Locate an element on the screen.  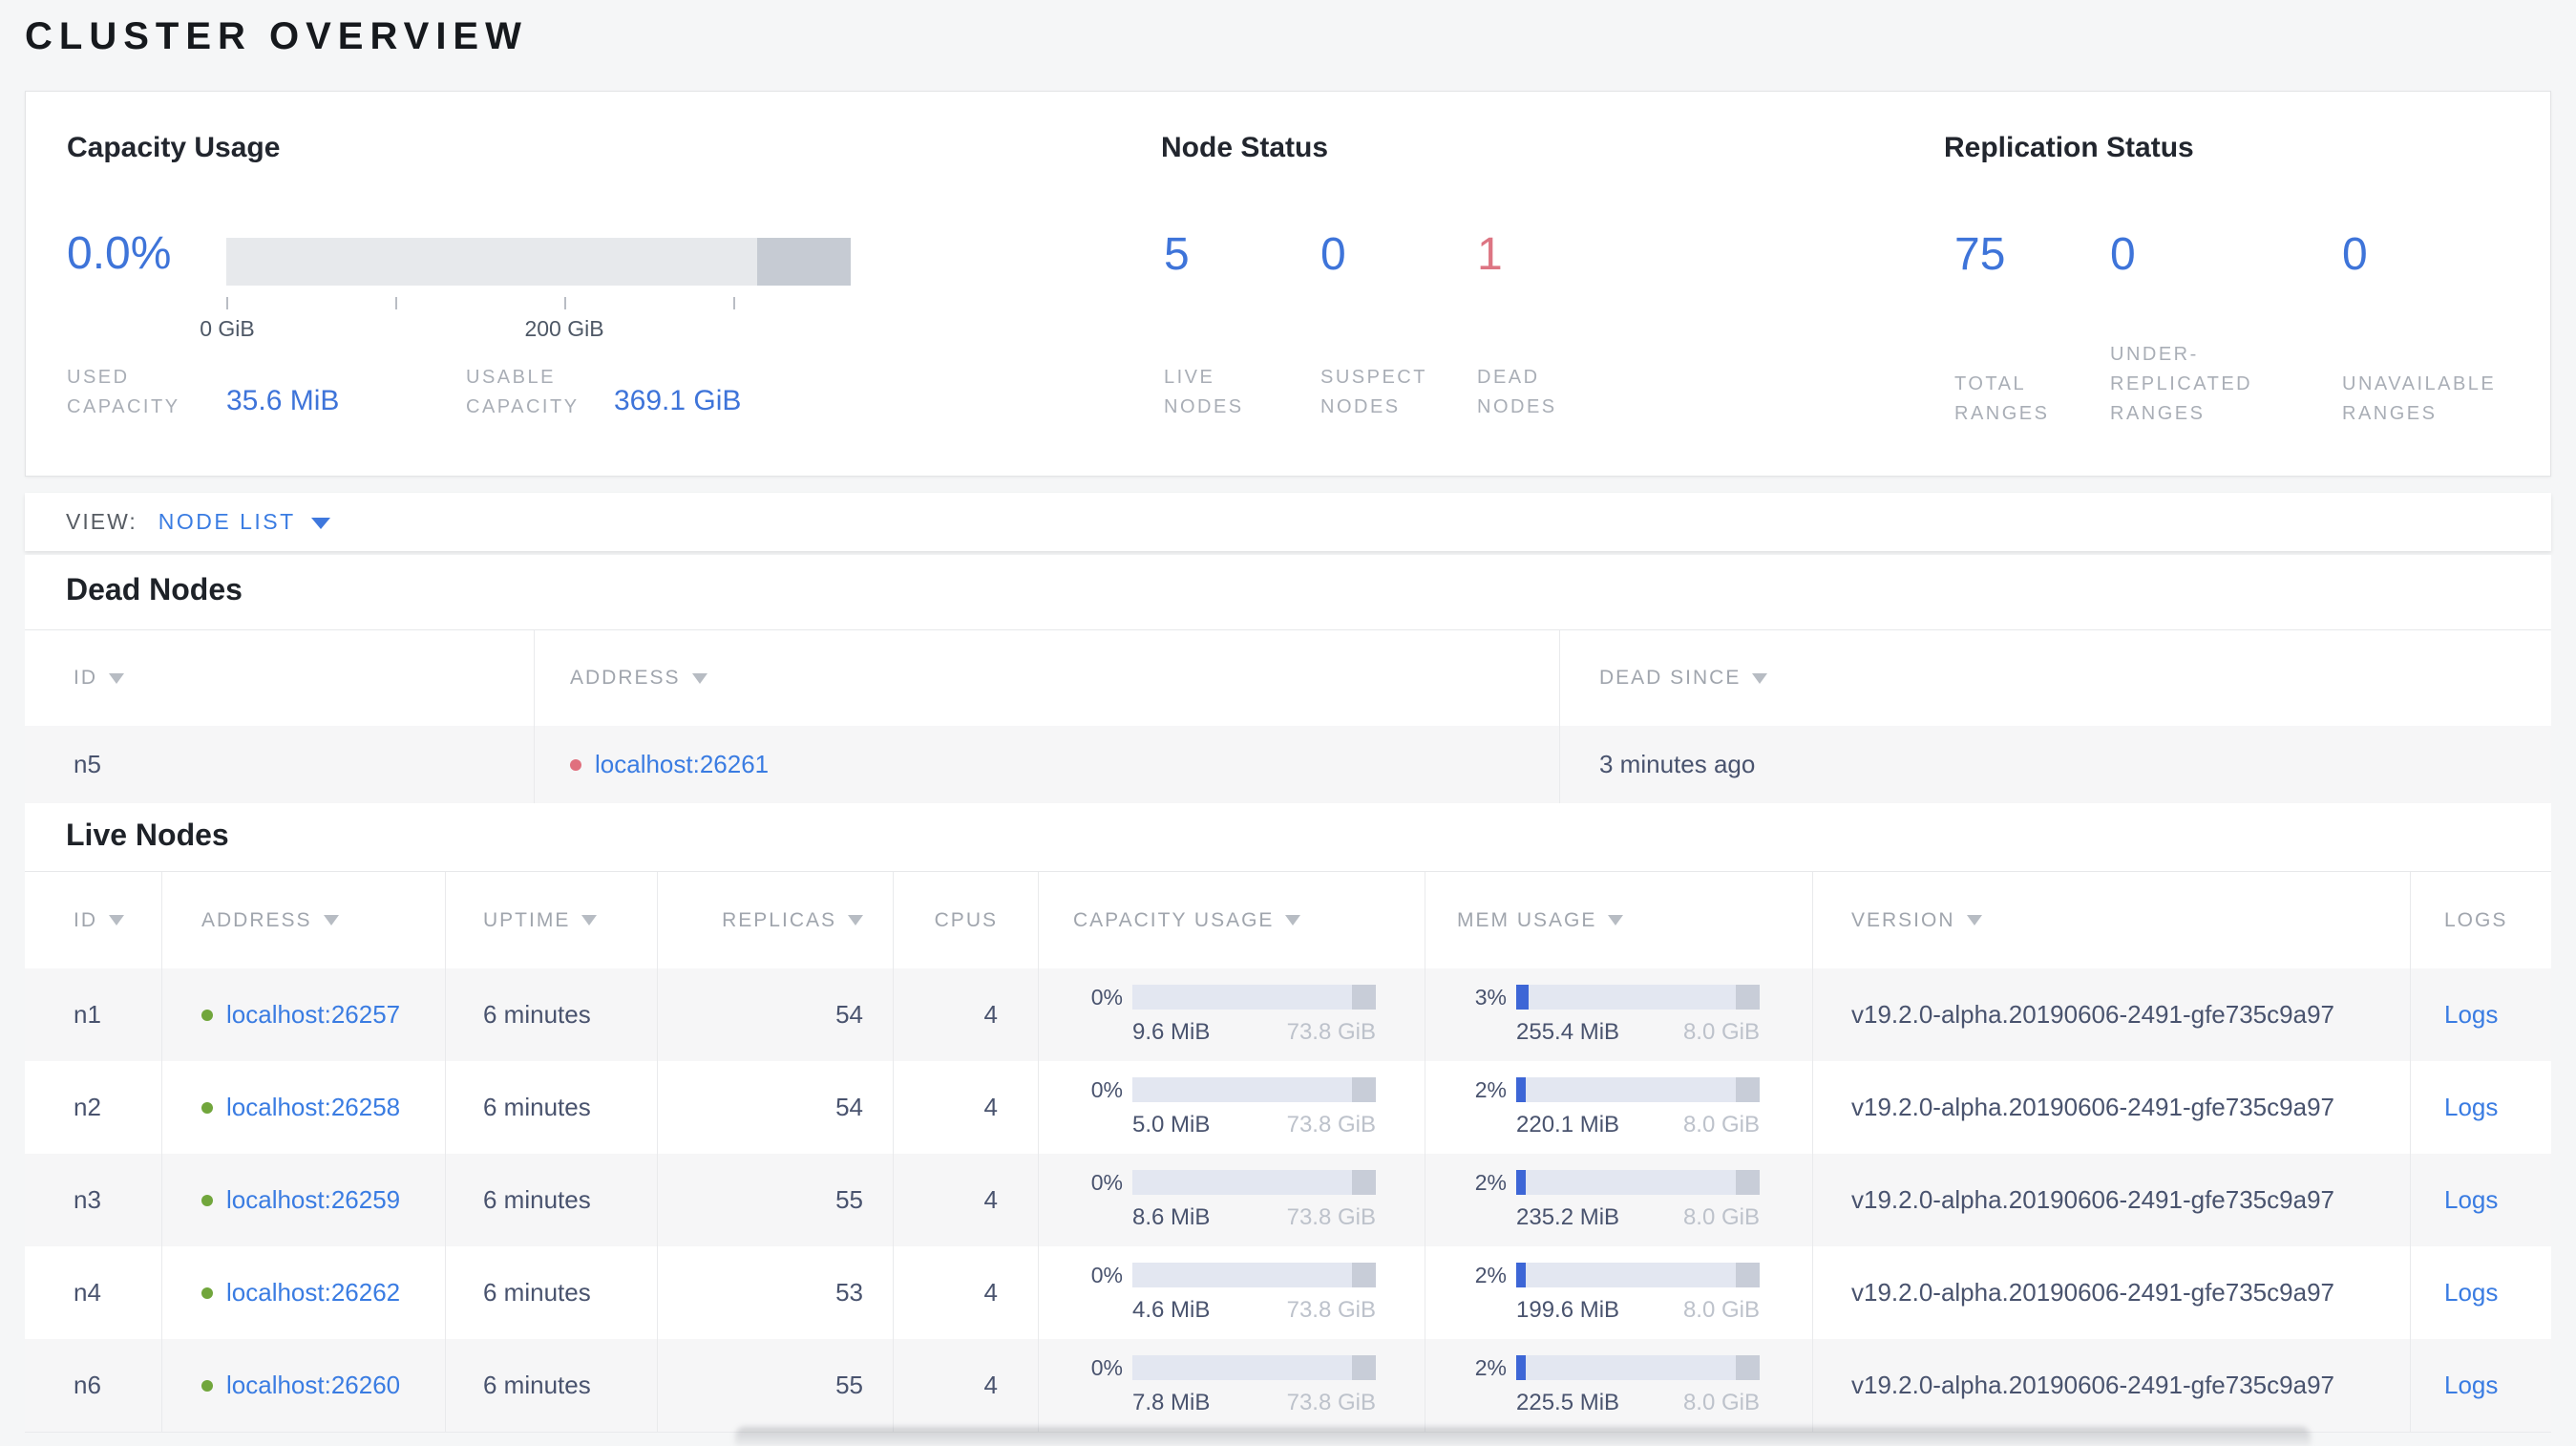
live-col-header-version: VERSION is located at coordinates (2112, 920).